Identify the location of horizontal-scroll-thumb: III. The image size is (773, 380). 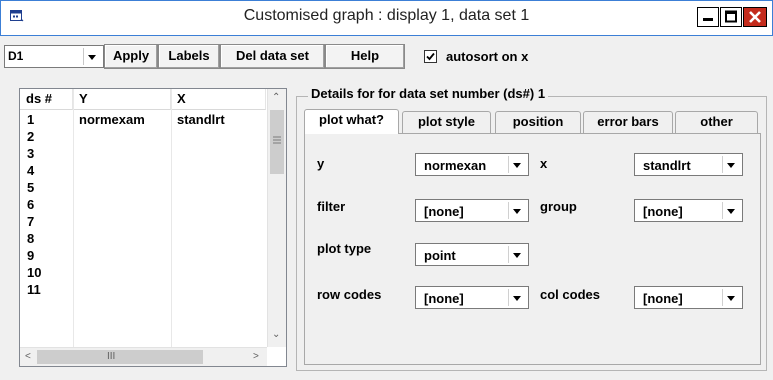
(120, 357).